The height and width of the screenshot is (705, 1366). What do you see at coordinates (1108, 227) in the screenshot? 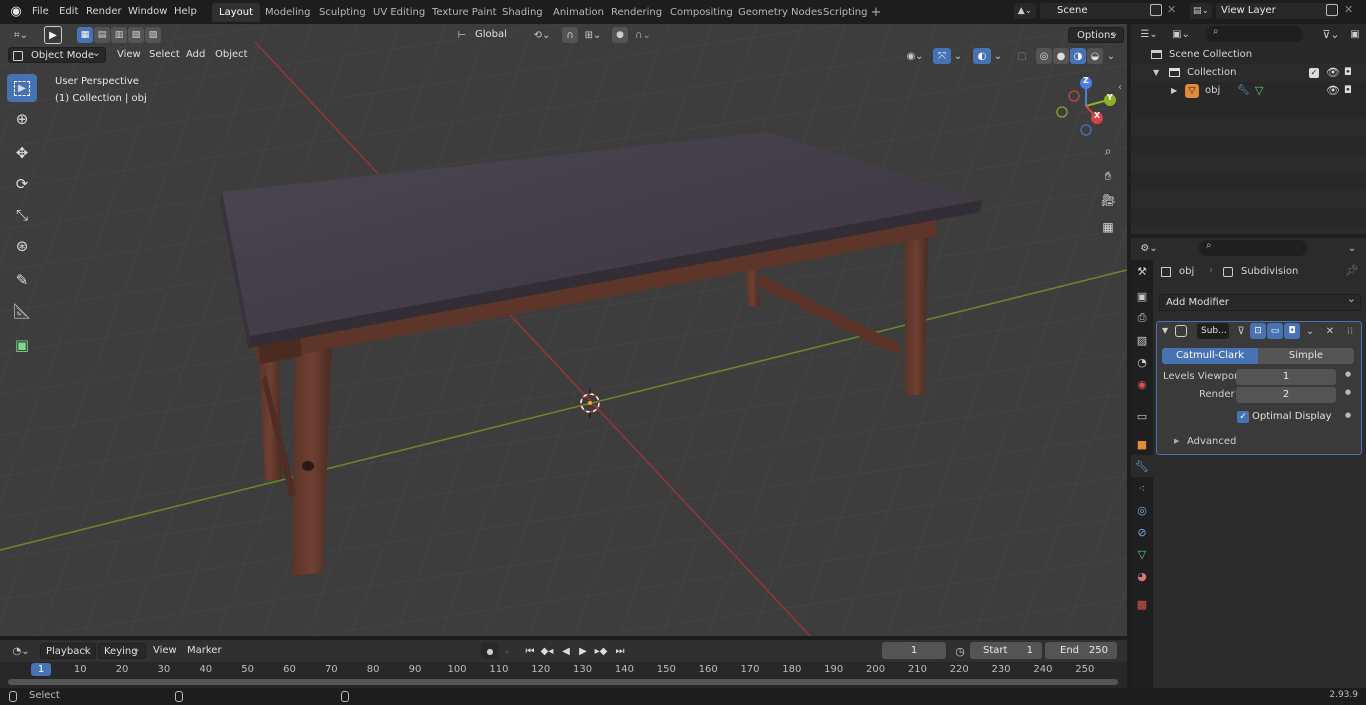
I see `perspective-toggle-icon: ▦` at bounding box center [1108, 227].